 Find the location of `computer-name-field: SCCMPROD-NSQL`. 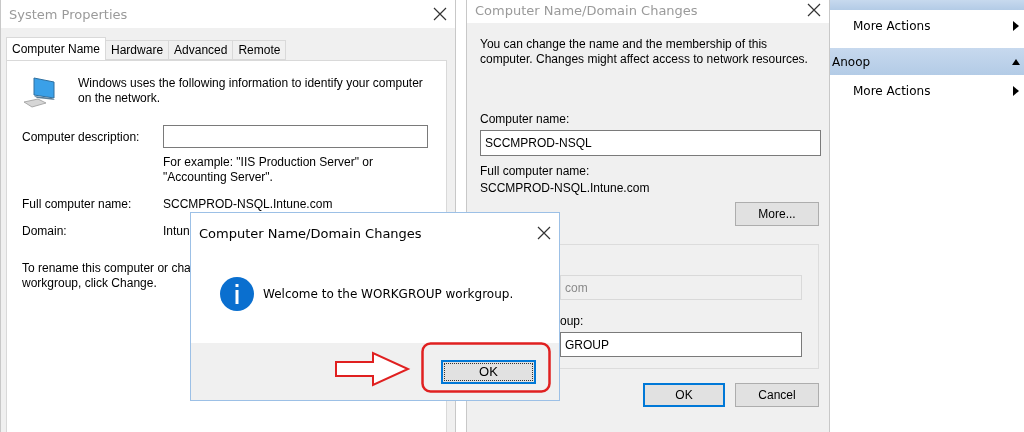

computer-name-field: SCCMPROD-NSQL is located at coordinates (650, 143).